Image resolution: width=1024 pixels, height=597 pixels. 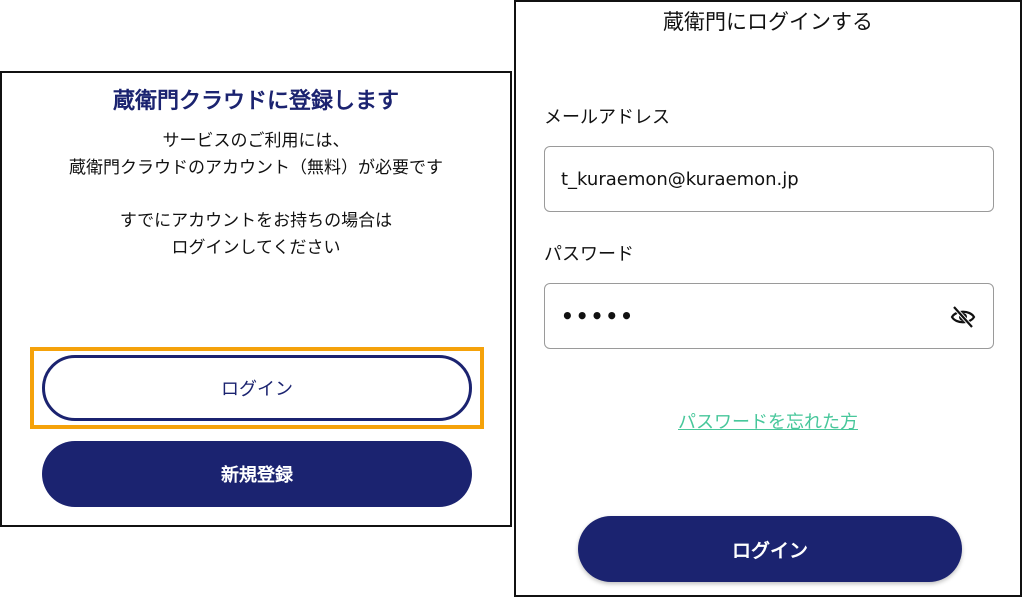 What do you see at coordinates (256, 235) in the screenshot?
I see `existing-account-message: すでにアカウントをお持ちの場合は ログインしてください` at bounding box center [256, 235].